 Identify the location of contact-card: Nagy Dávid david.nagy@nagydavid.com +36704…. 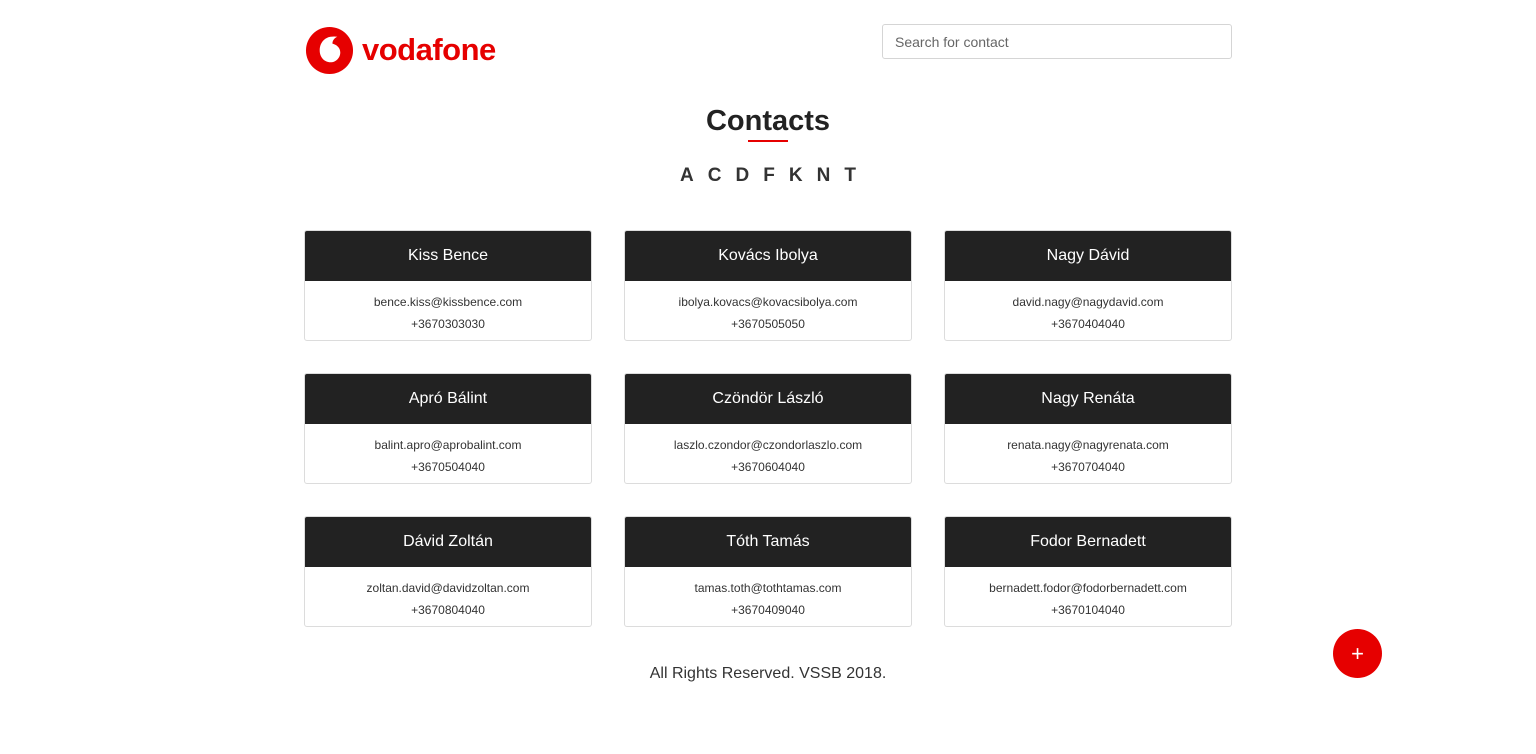
(1088, 285).